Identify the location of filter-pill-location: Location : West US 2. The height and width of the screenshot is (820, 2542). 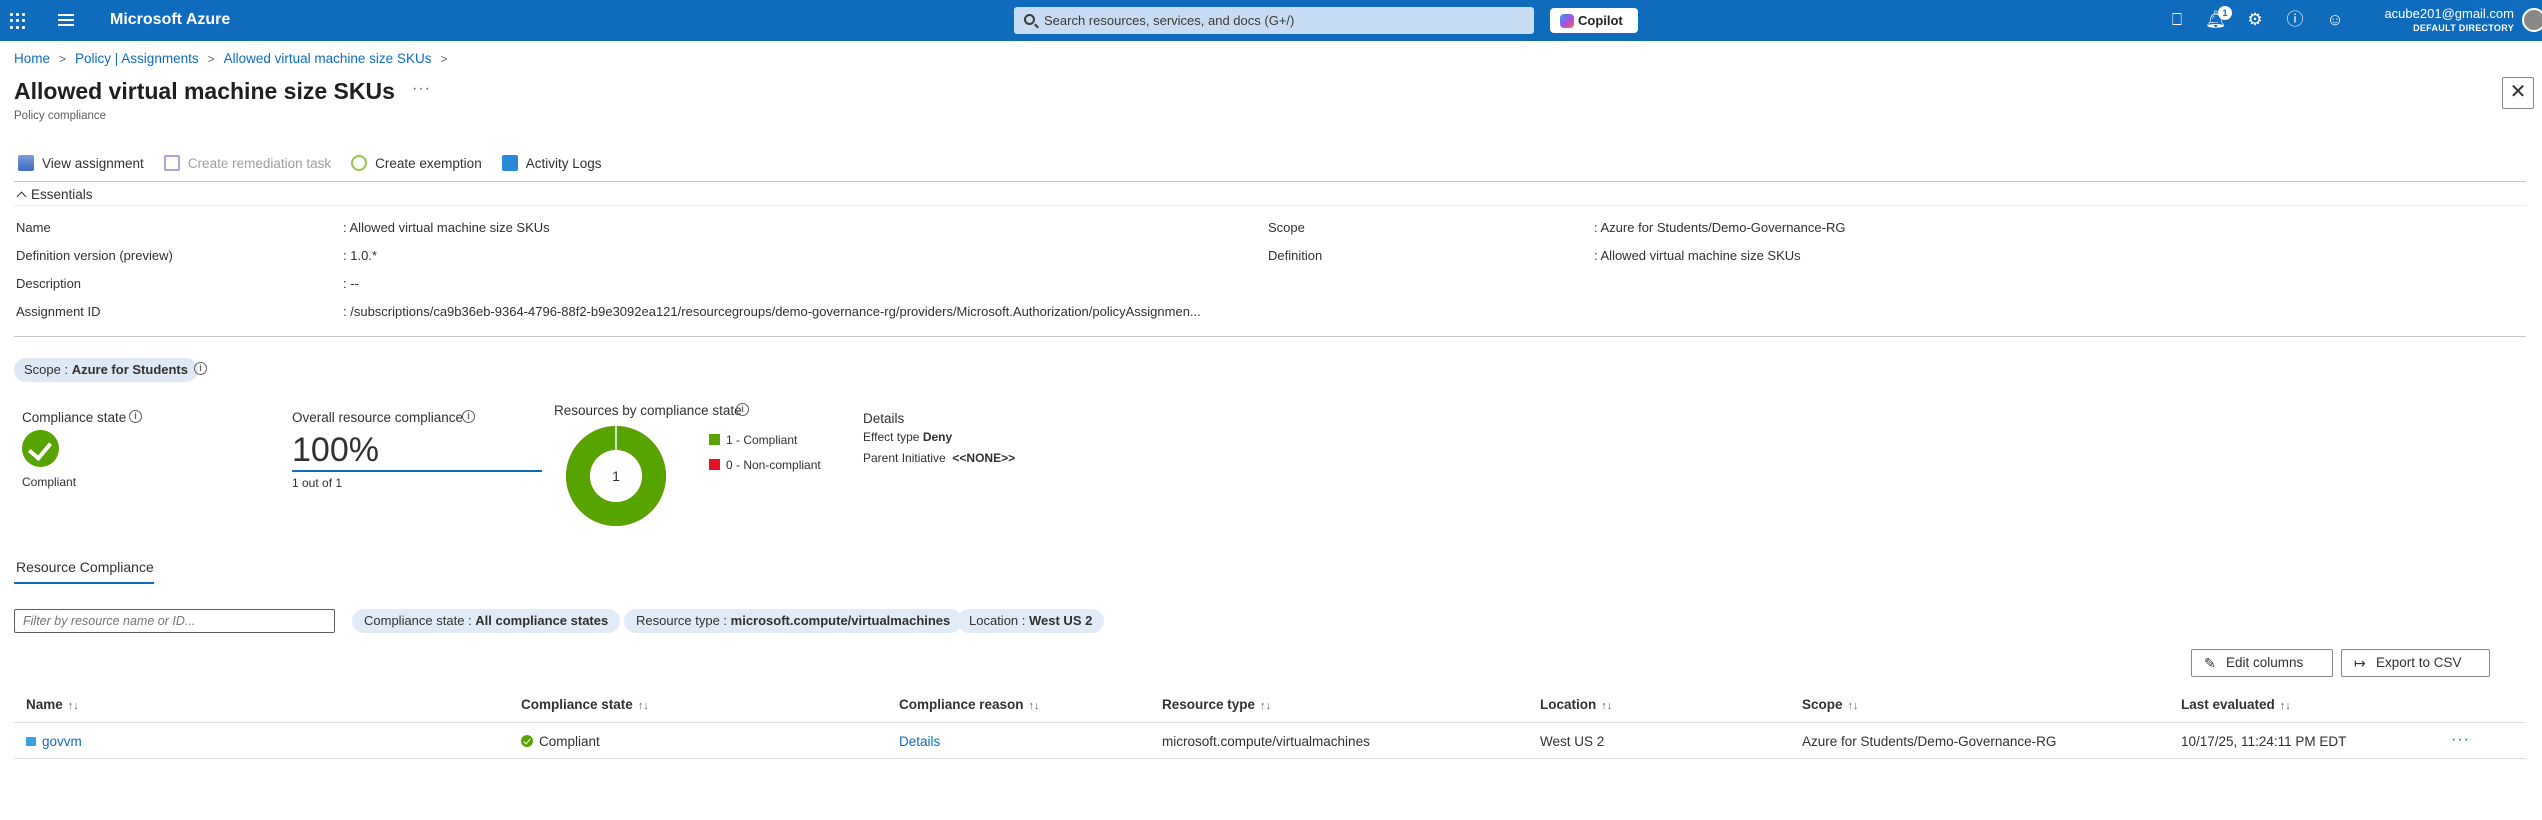
(1031, 621).